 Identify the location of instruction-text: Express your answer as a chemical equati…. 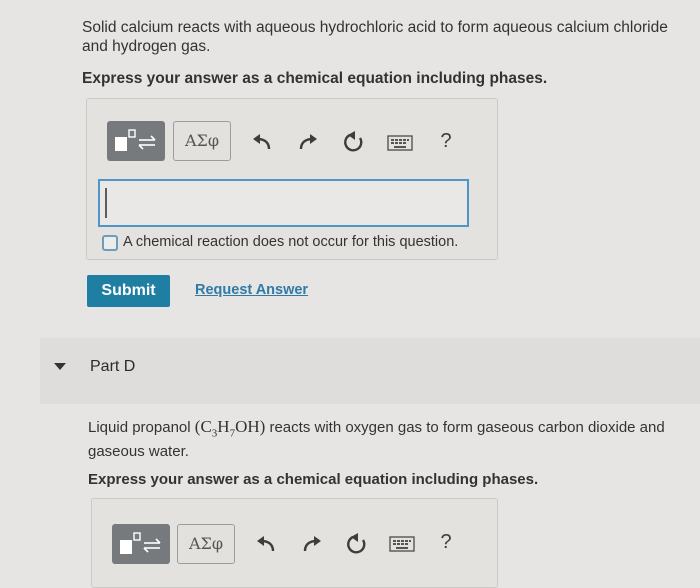
(315, 78).